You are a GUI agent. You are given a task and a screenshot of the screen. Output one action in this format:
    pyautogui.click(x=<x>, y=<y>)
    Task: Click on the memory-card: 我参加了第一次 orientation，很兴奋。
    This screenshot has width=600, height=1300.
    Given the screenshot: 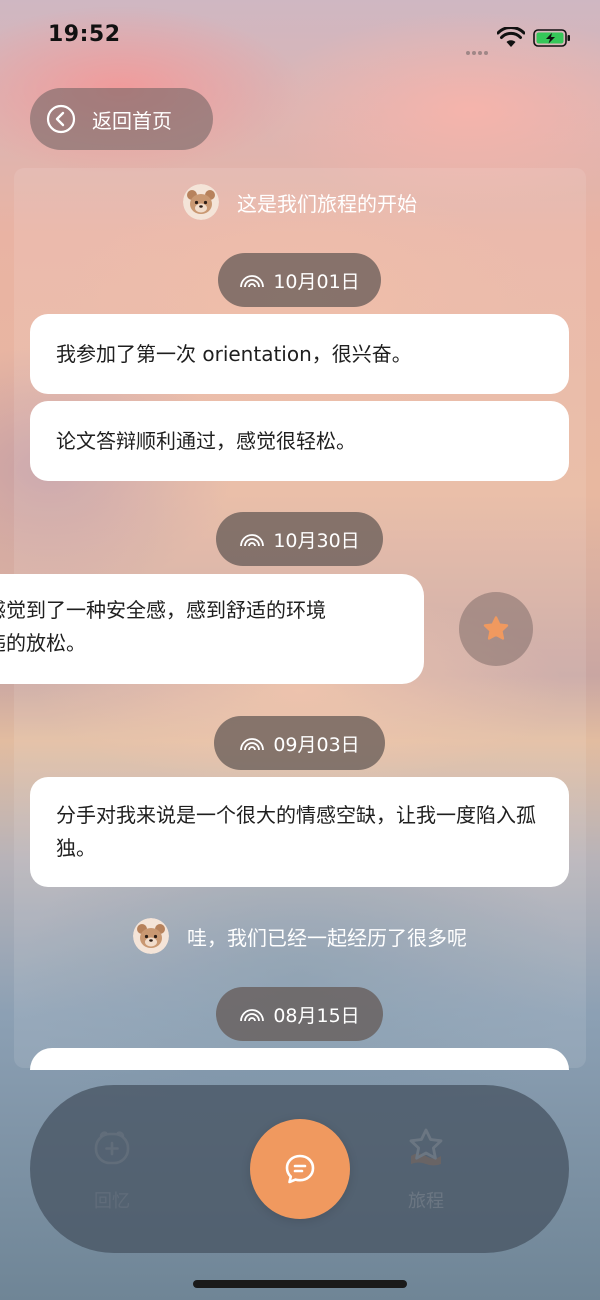 What is the action you would take?
    pyautogui.click(x=299, y=354)
    